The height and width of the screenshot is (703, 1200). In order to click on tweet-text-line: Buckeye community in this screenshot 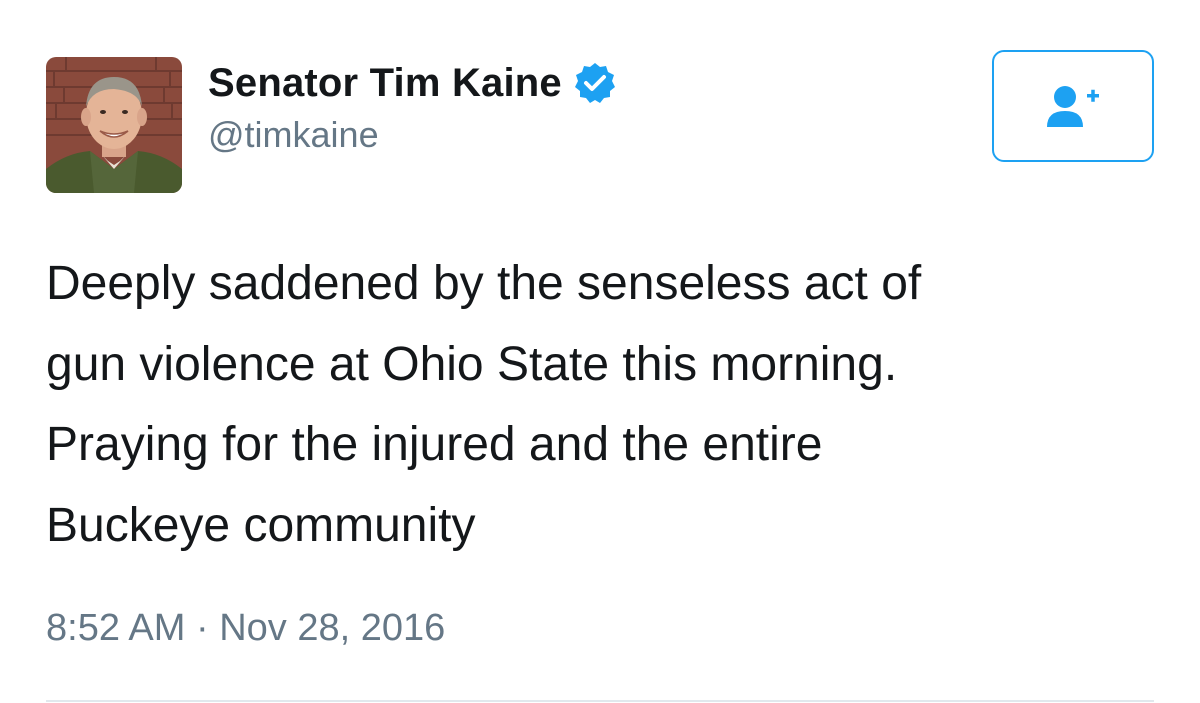, I will do `click(261, 525)`.